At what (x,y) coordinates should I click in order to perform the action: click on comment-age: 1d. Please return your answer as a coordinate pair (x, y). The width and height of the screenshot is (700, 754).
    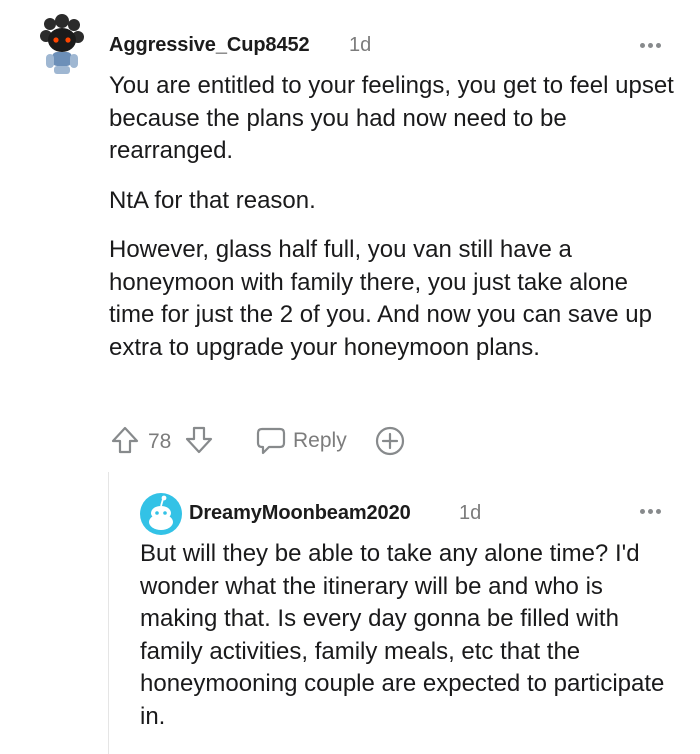
    Looking at the image, I should click on (360, 45).